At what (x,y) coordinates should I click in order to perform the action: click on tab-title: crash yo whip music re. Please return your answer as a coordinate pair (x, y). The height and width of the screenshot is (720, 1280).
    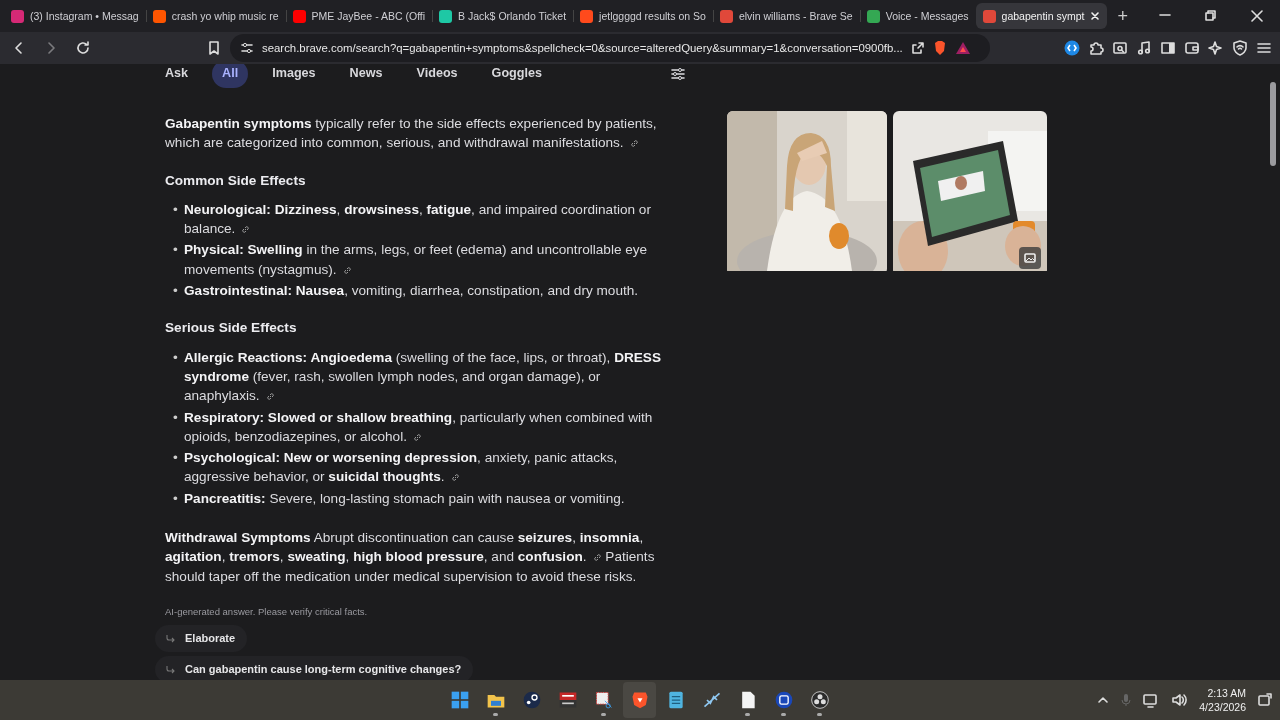
    Looking at the image, I should click on (225, 16).